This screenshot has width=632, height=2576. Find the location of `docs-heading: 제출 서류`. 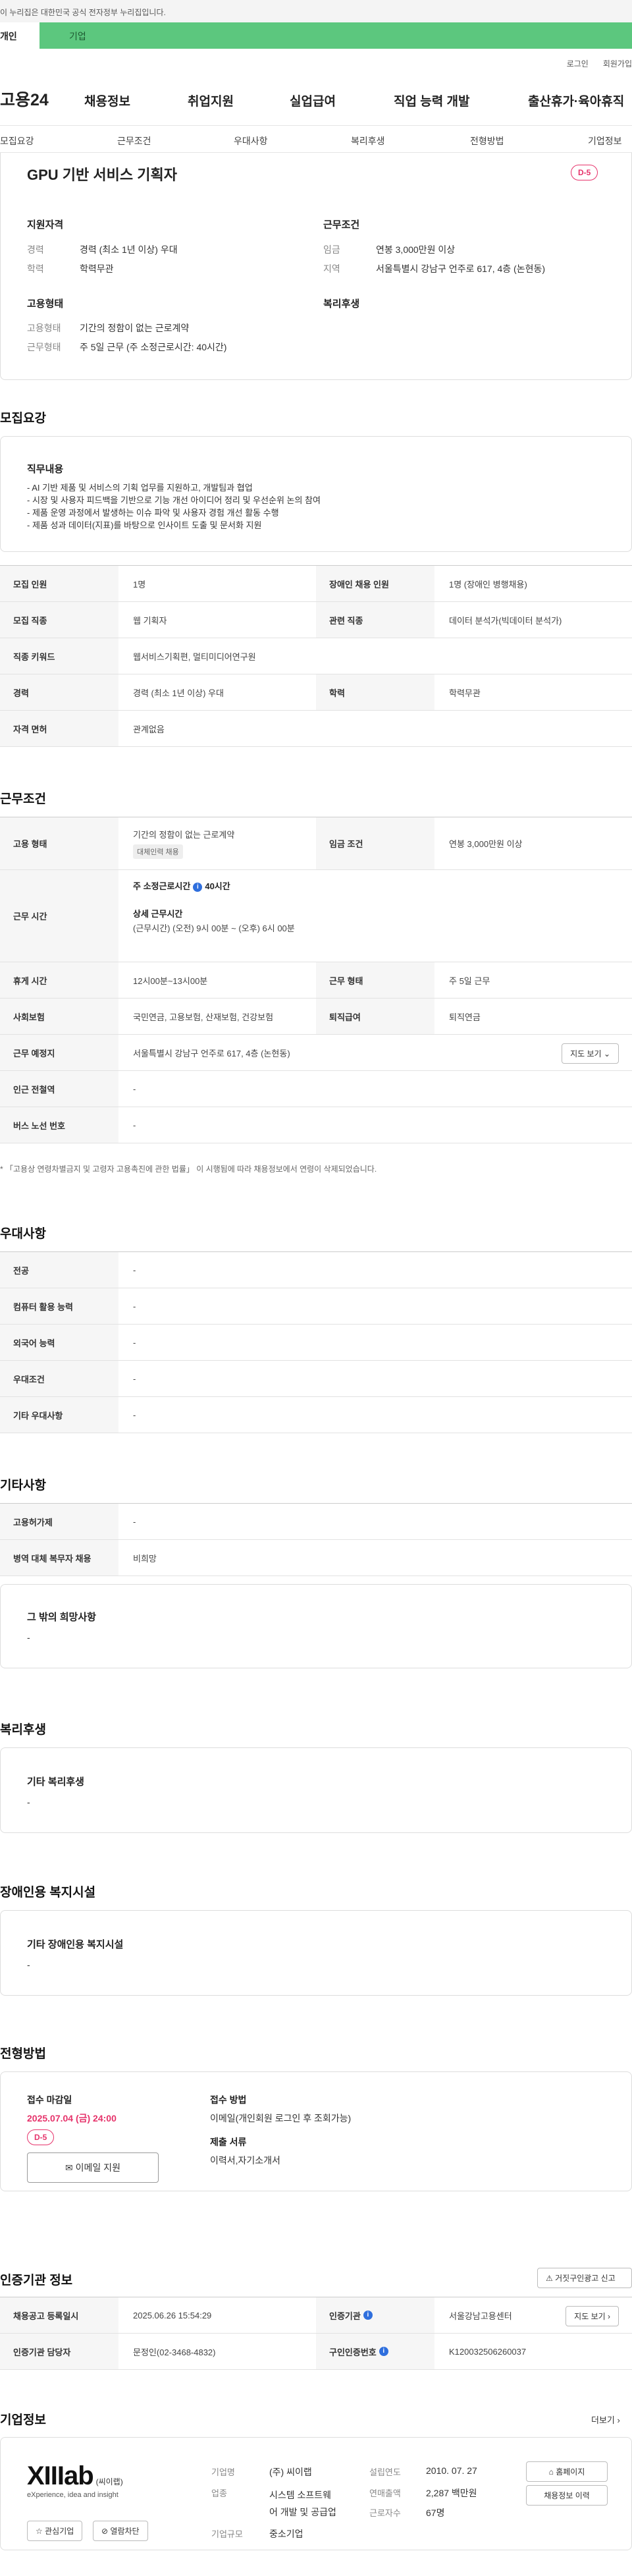

docs-heading: 제출 서류 is located at coordinates (228, 2142).